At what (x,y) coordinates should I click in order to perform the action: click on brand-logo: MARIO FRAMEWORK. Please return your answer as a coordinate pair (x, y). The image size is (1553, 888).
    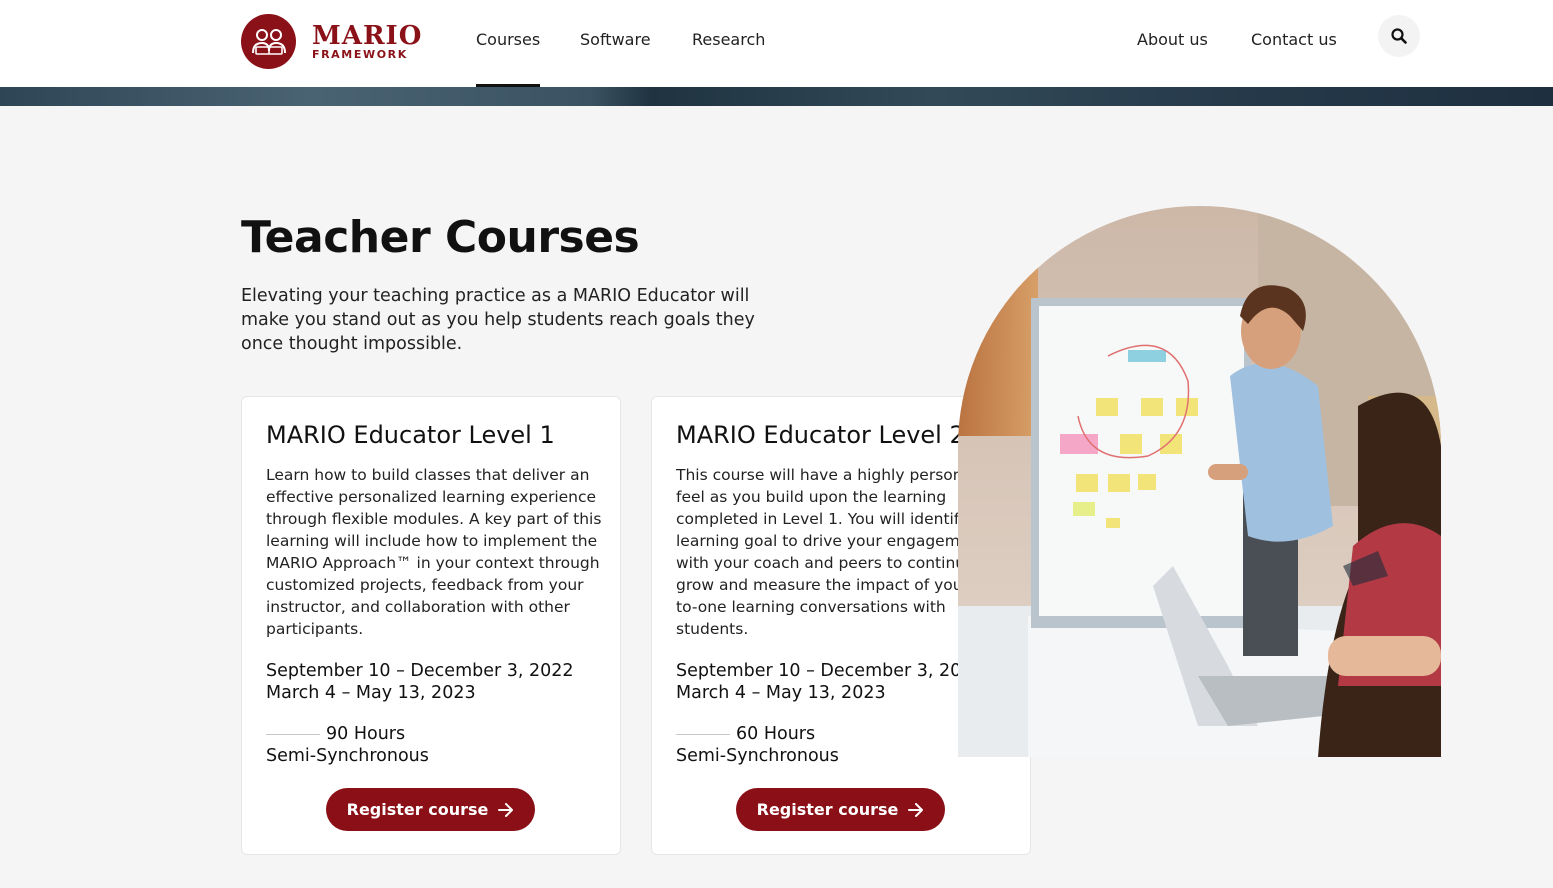
    Looking at the image, I should click on (331, 41).